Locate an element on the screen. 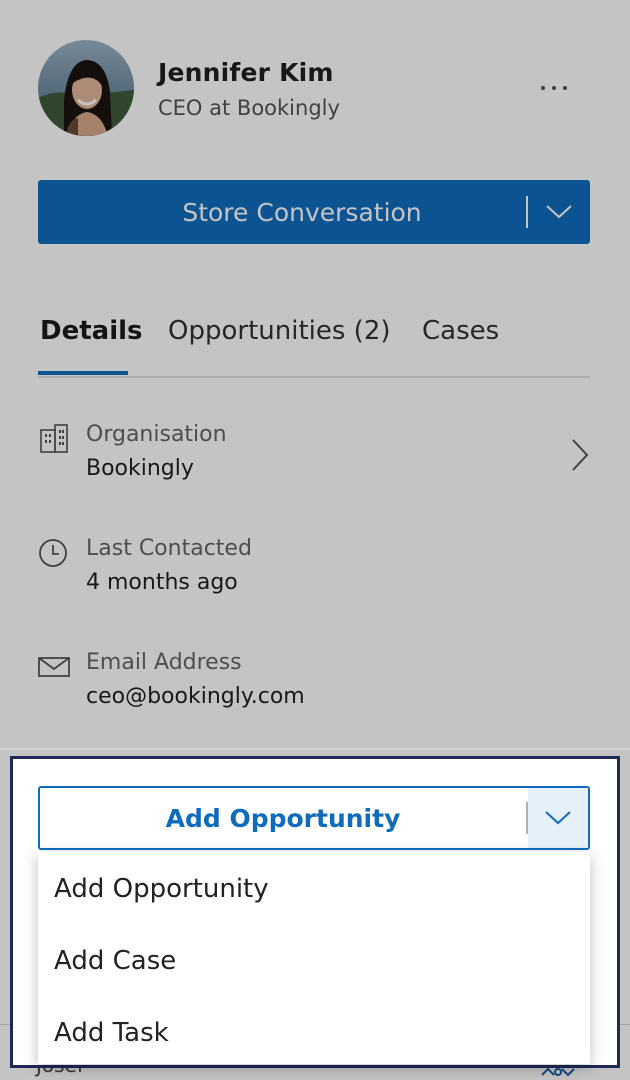 This screenshot has width=630, height=1080. panel-divider is located at coordinates (315, 749).